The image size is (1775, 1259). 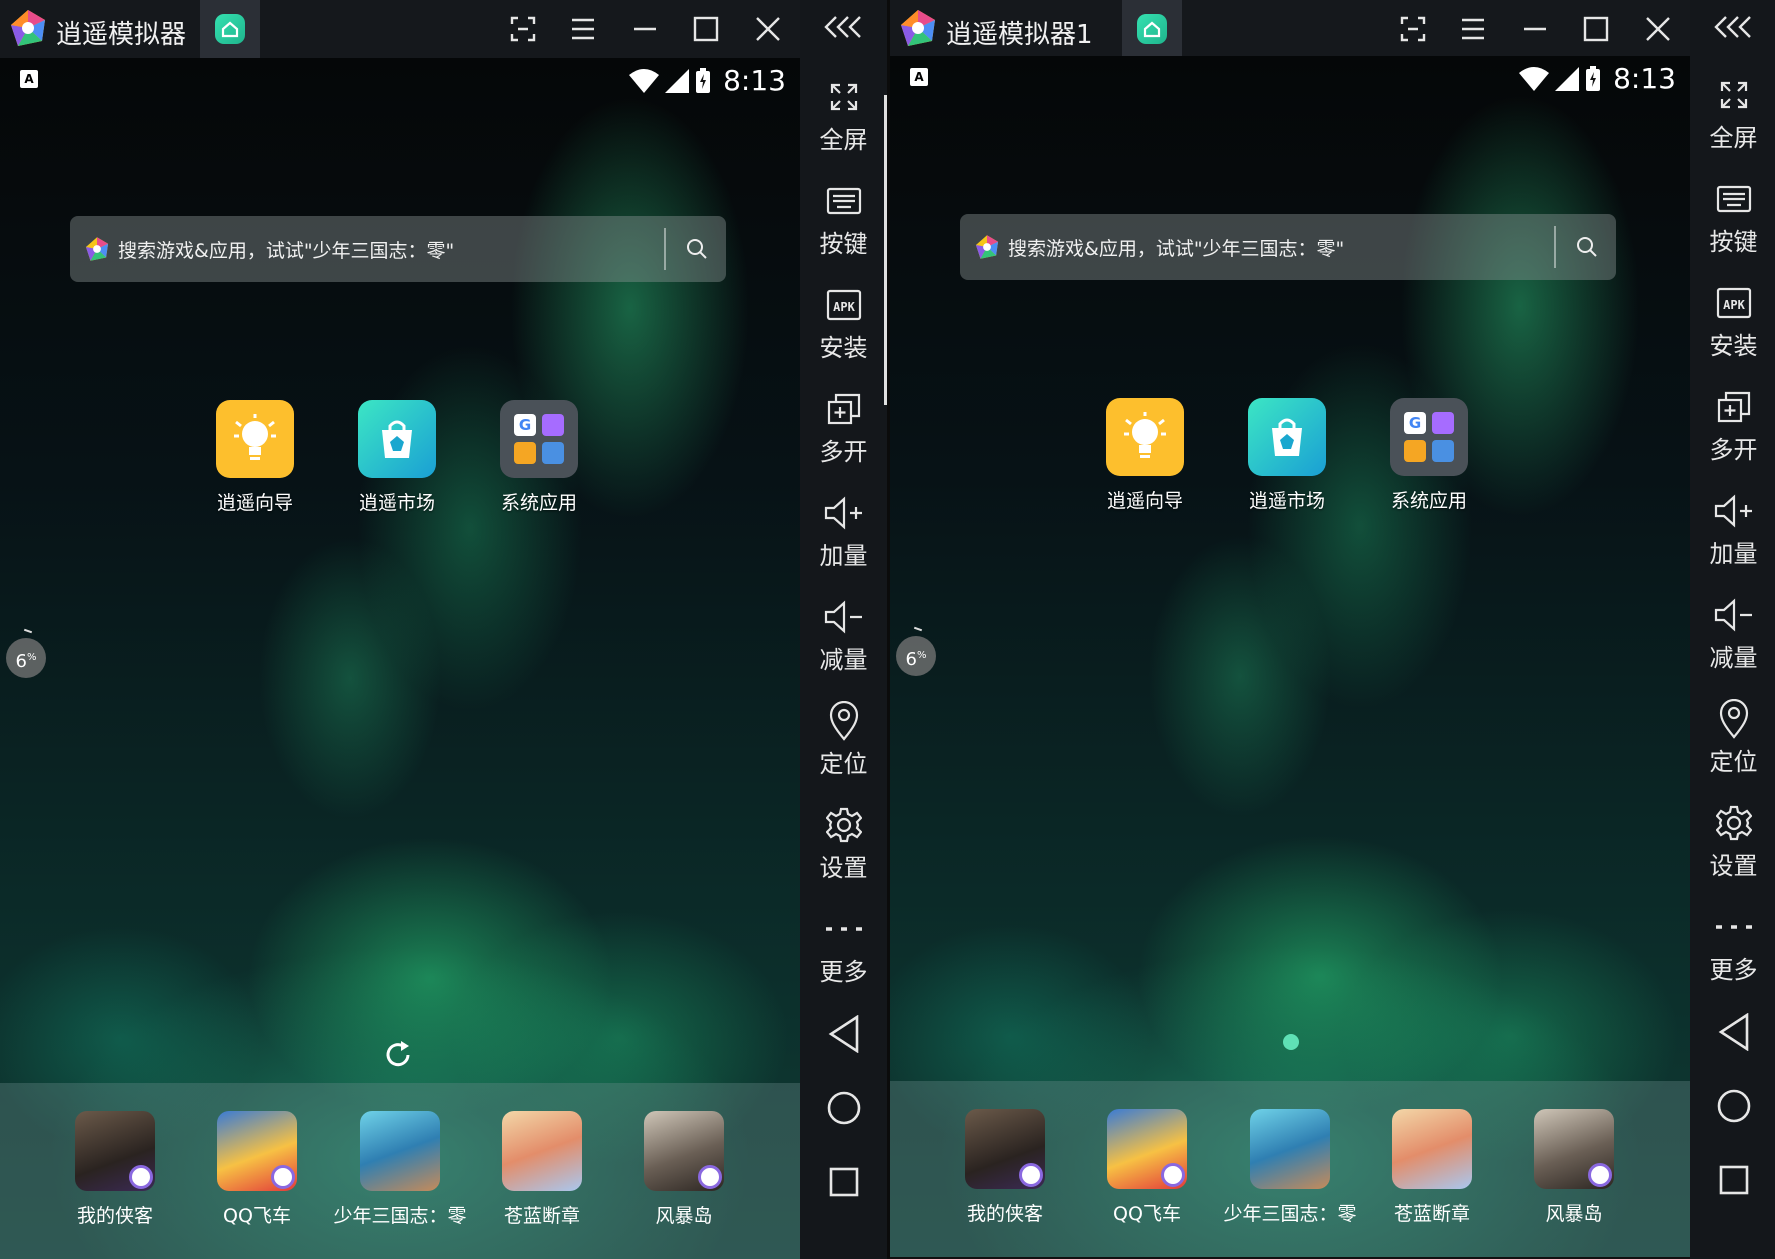 What do you see at coordinates (1734, 305) in the screenshot?
I see `svg-text: APK` at bounding box center [1734, 305].